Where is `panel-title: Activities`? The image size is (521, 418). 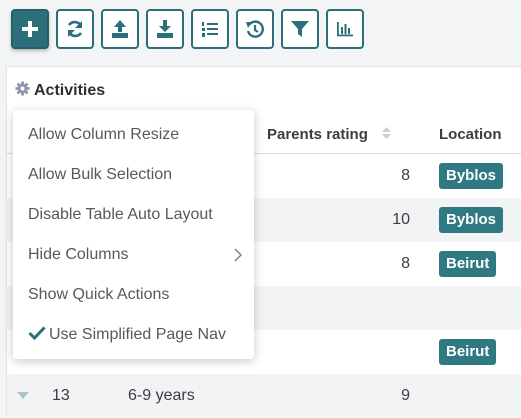 panel-title: Activities is located at coordinates (70, 90).